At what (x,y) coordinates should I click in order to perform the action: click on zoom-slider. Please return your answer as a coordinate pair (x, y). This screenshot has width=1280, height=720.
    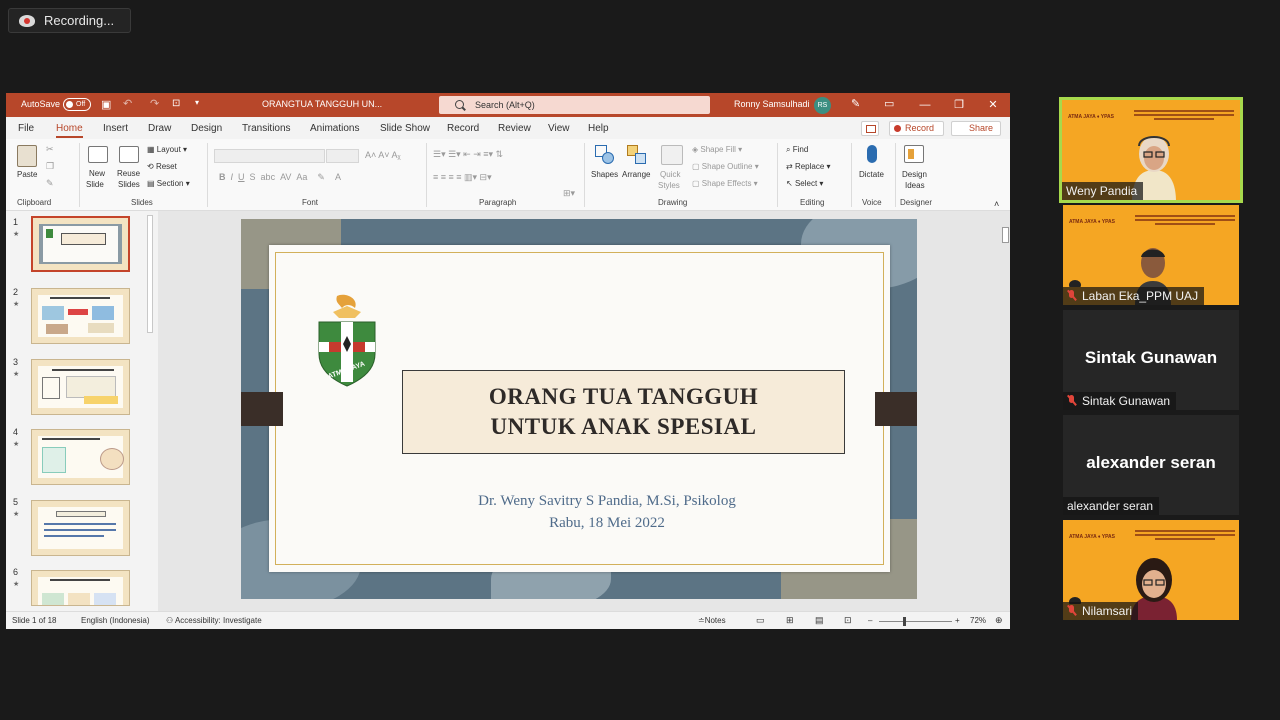
    Looking at the image, I should click on (915, 621).